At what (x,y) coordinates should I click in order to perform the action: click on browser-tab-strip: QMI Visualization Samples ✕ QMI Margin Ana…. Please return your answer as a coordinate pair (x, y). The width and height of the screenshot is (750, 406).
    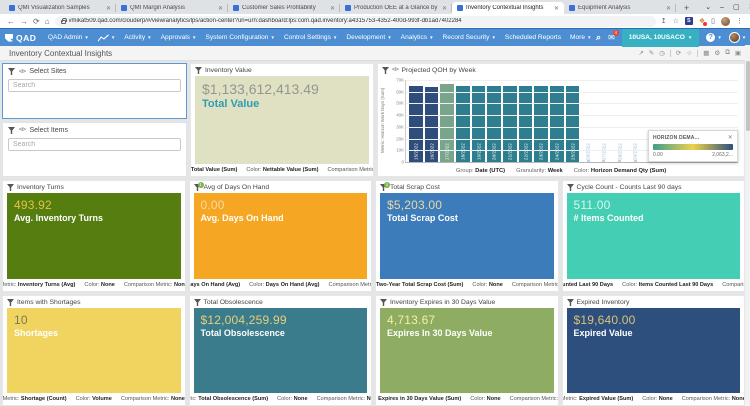
    Looking at the image, I should click on (375, 7).